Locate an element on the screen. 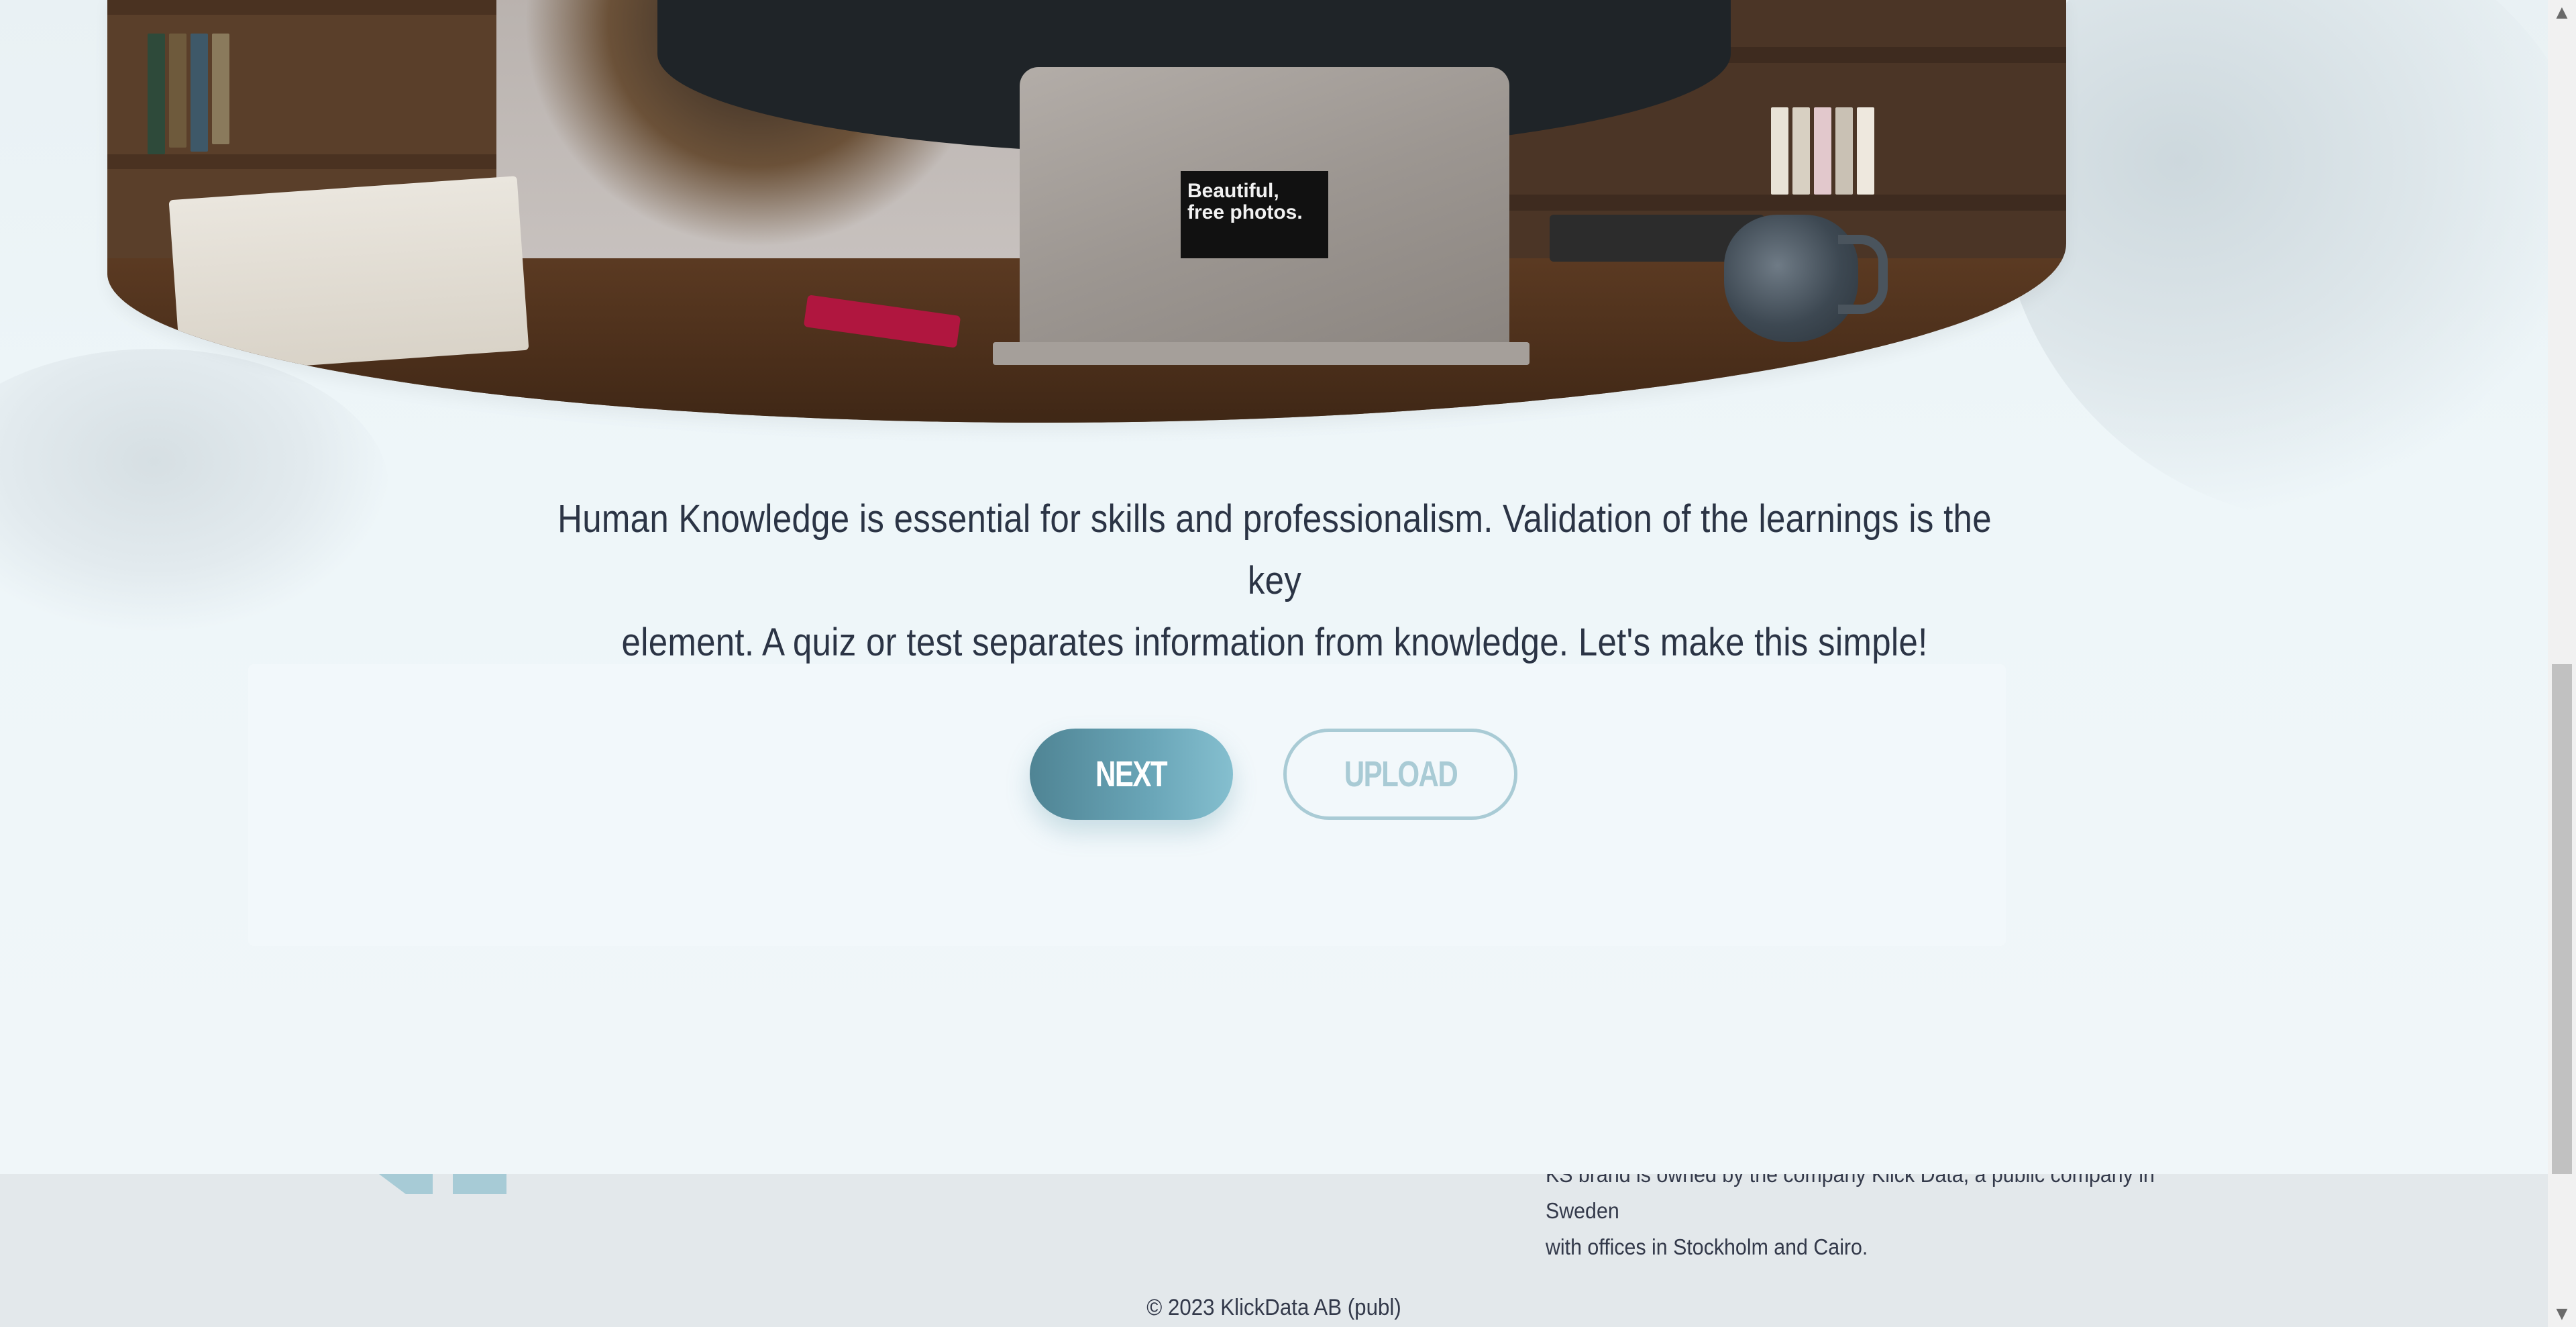 The width and height of the screenshot is (2576, 1327). scroll-up-arrow-icon: ▲ is located at coordinates (2562, 12).